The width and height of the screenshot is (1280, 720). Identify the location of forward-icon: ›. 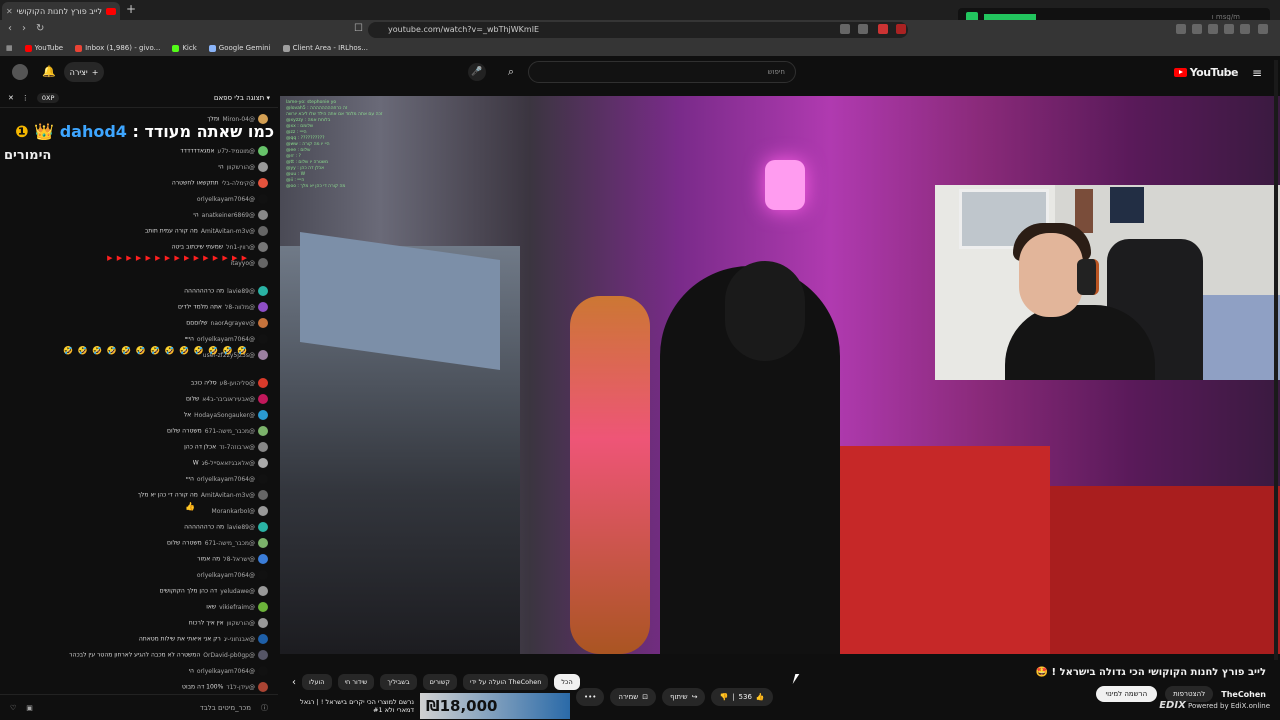
(24, 28).